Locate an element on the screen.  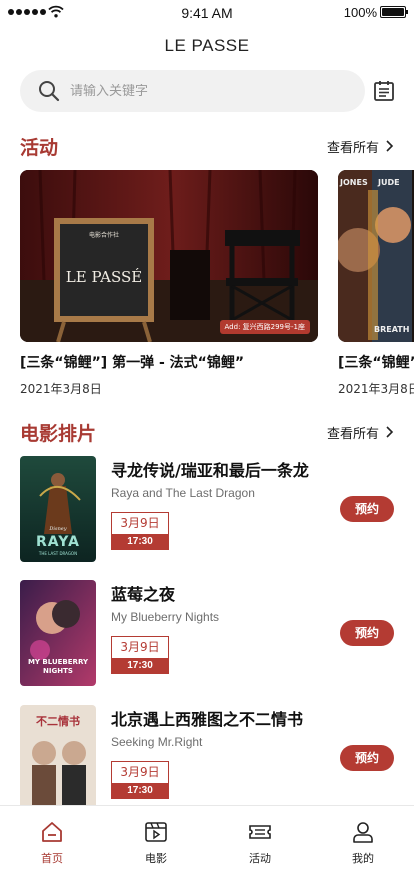
tab-label: 电影 is located at coordinates (156, 858).